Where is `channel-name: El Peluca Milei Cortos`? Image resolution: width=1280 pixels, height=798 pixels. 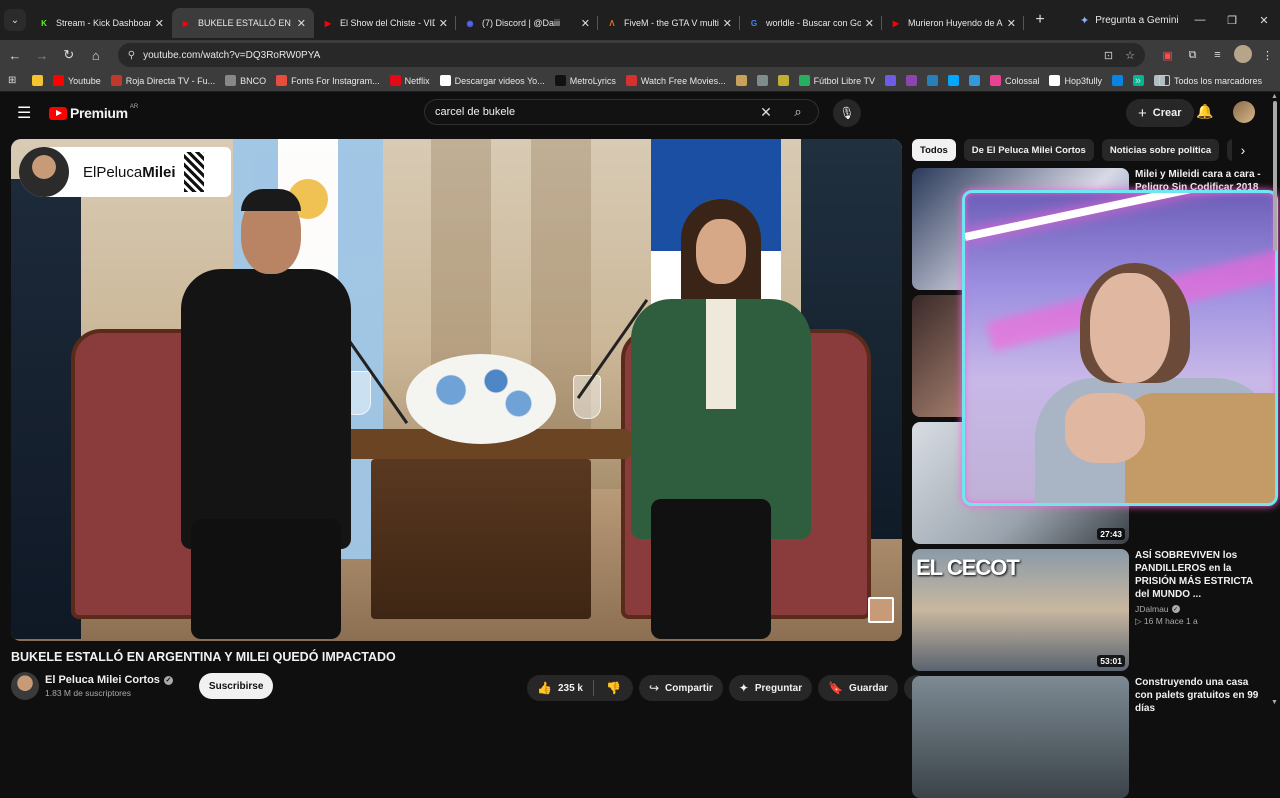
channel-name: El Peluca Milei Cortos is located at coordinates (102, 680).